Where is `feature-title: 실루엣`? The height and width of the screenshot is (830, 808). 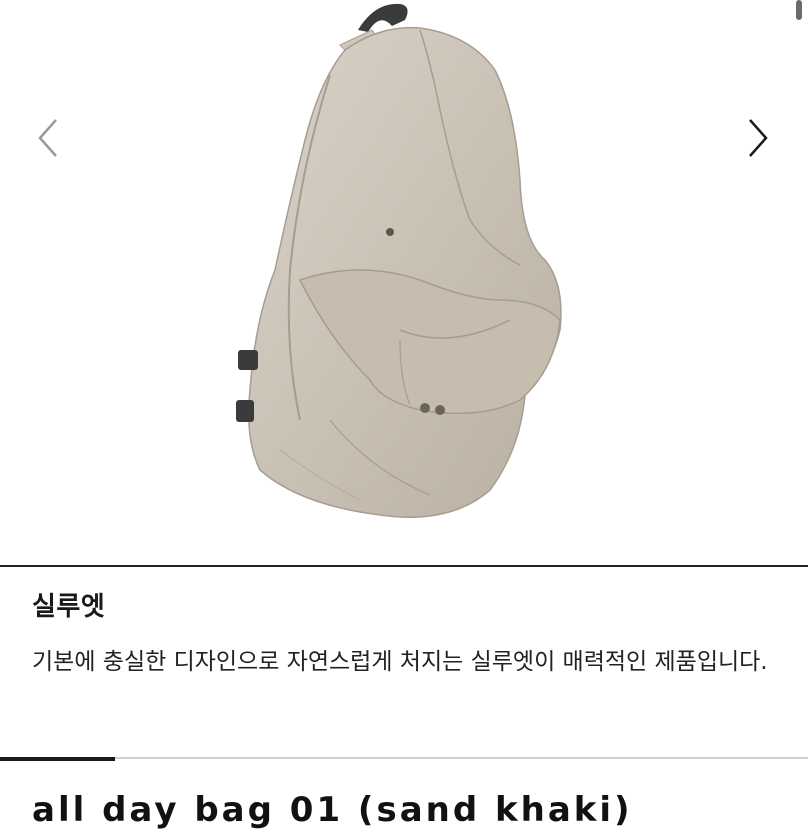
feature-title: 실루엣 is located at coordinates (69, 607).